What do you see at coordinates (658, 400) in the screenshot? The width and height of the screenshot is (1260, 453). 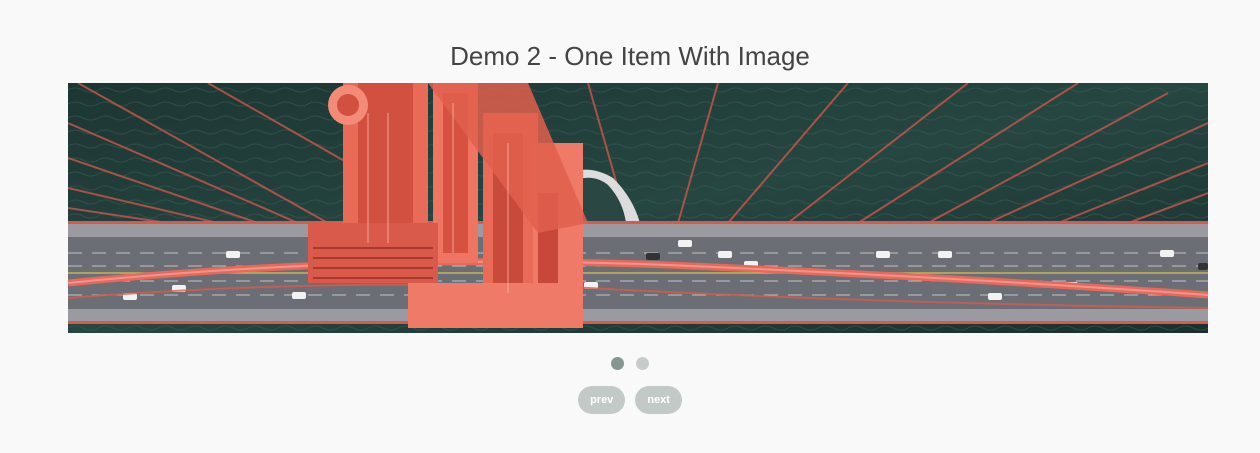 I see `next-button: next` at bounding box center [658, 400].